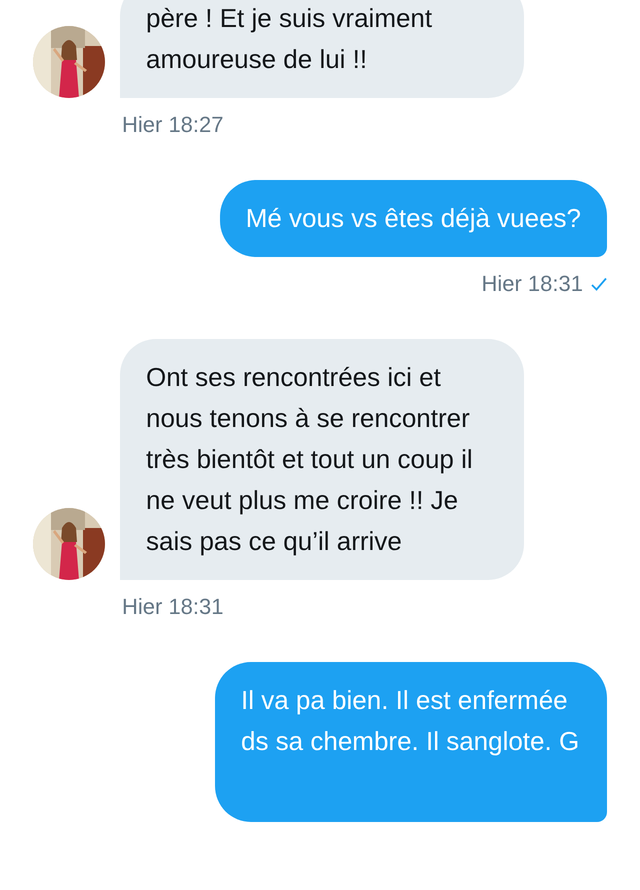 The height and width of the screenshot is (890, 640). Describe the element at coordinates (322, 49) in the screenshot. I see `message-bubble: père ! Et je suis vraiment amoureuse de lui !!` at that location.